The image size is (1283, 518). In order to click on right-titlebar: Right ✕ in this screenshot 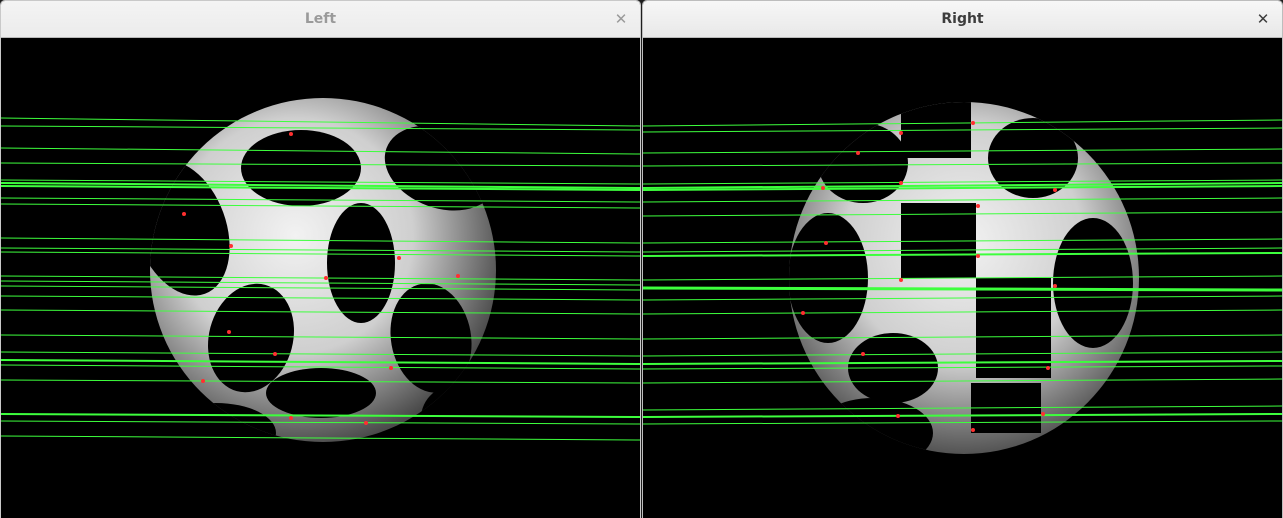, I will do `click(962, 19)`.